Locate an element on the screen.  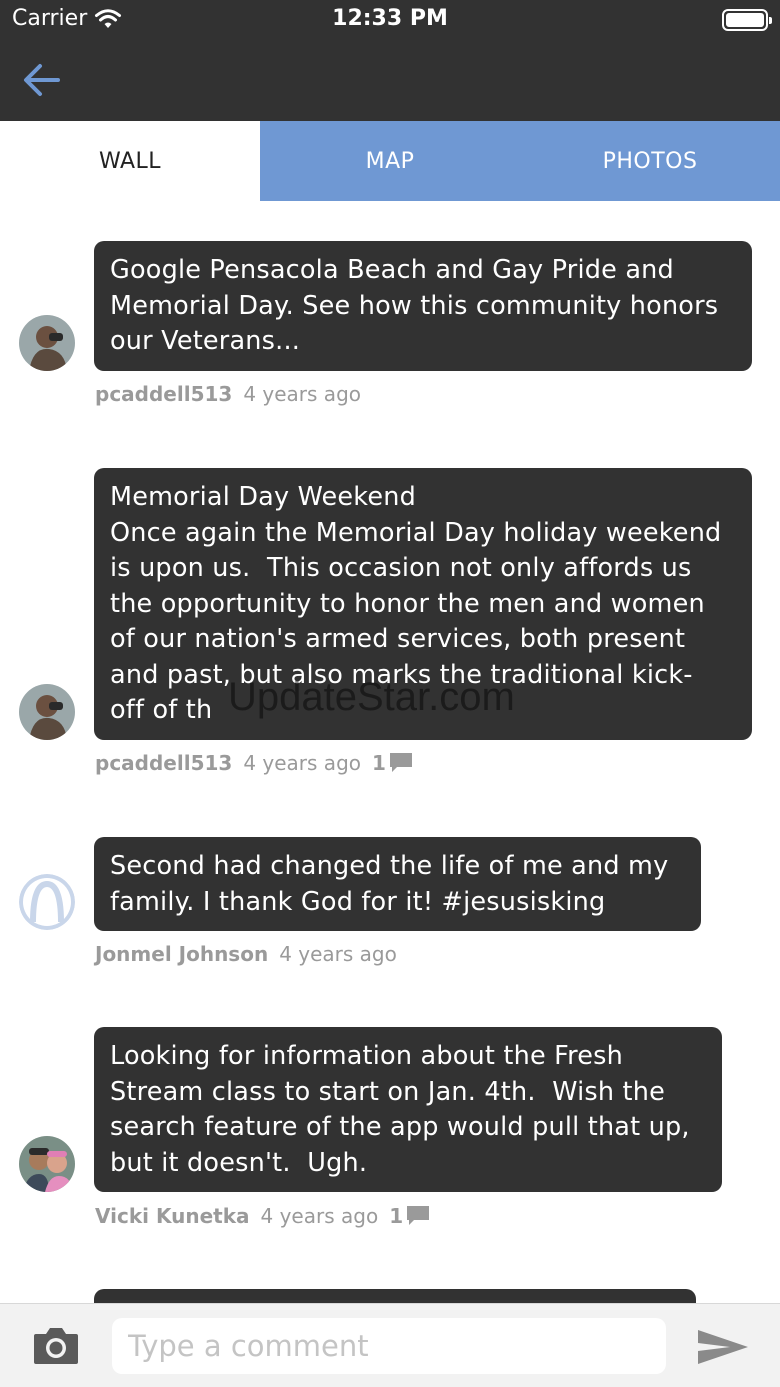
post-meta: pcaddell513 4 years ago 1 is located at coordinates (254, 763).